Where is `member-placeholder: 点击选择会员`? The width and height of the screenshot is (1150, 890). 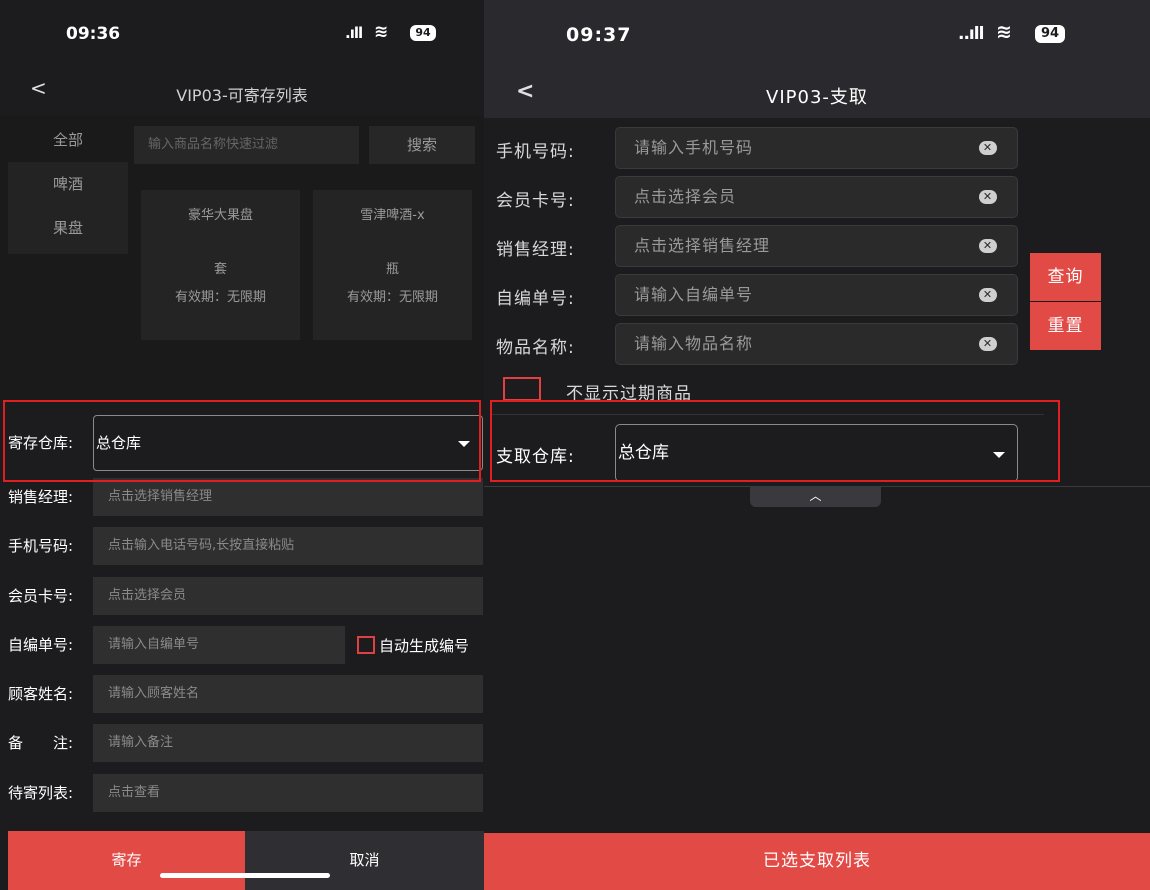
member-placeholder: 点击选择会员 is located at coordinates (685, 196).